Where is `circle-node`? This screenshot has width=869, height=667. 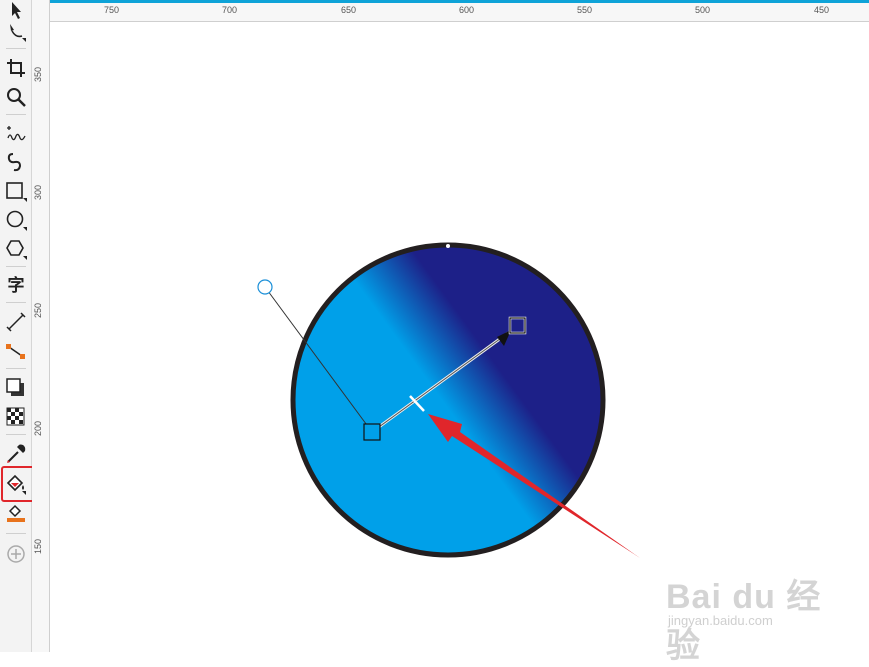 circle-node is located at coordinates (448, 246).